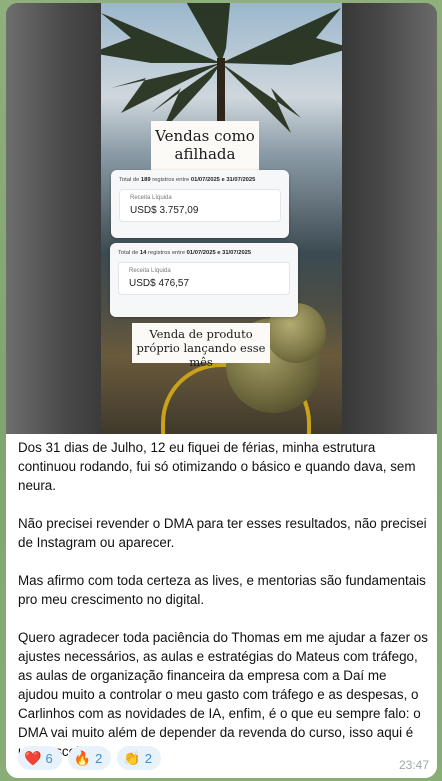 The image size is (442, 781). Describe the element at coordinates (33, 758) in the screenshot. I see `heart-icon: ❤️` at that location.